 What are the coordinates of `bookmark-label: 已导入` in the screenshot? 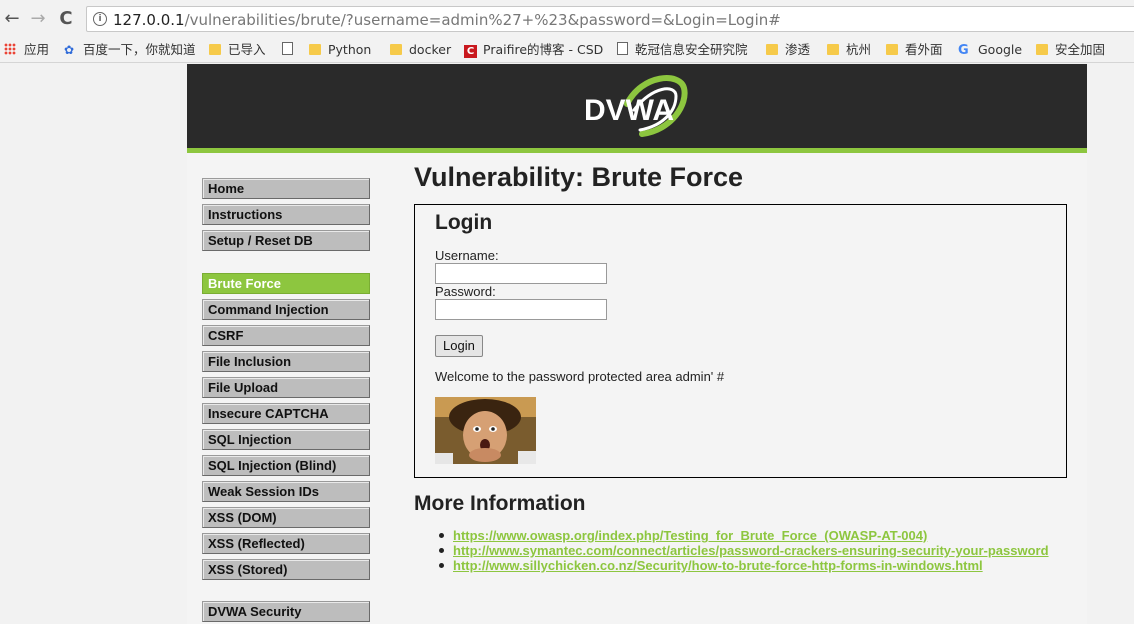 It's located at (247, 49).